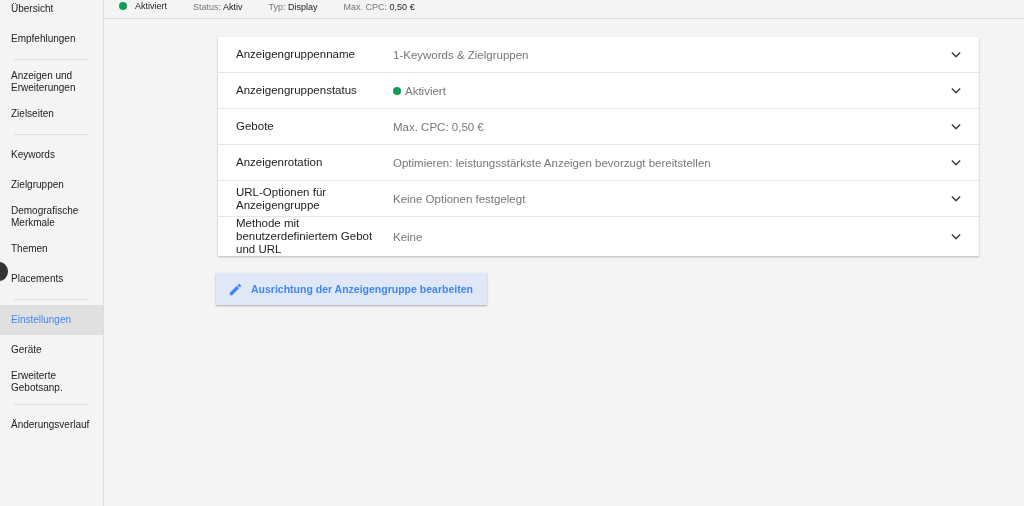 Image resolution: width=1024 pixels, height=506 pixels. Describe the element at coordinates (57, 39) in the screenshot. I see `sidebar-item: Empfehlungen` at that location.